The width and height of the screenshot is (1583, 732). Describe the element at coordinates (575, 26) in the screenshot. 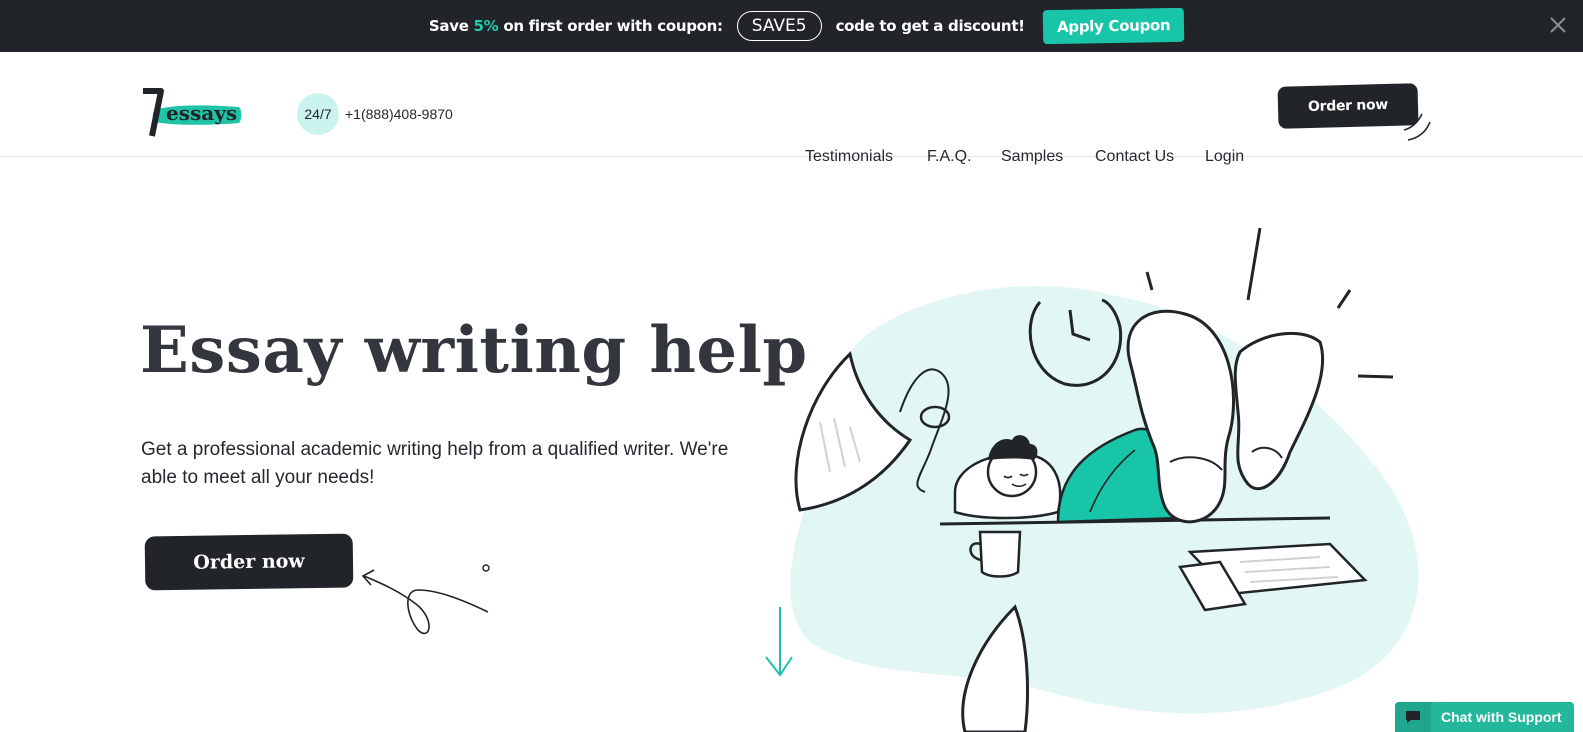

I see `promo-text: Save 5% on first order with coupon:` at that location.